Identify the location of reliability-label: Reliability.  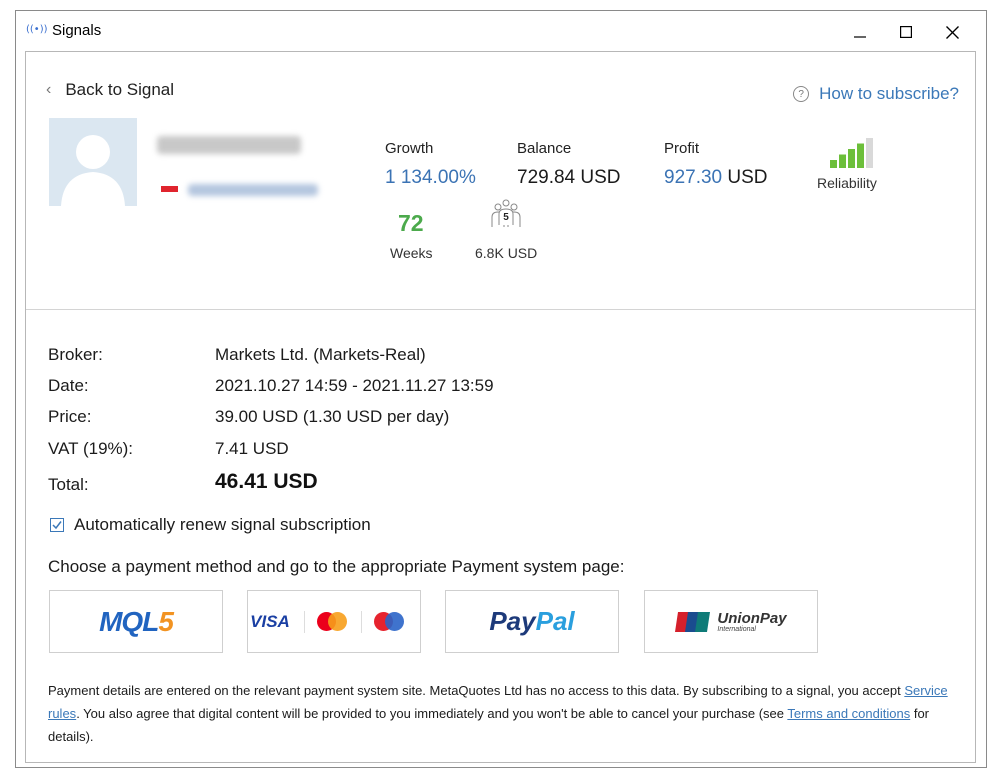
(847, 183).